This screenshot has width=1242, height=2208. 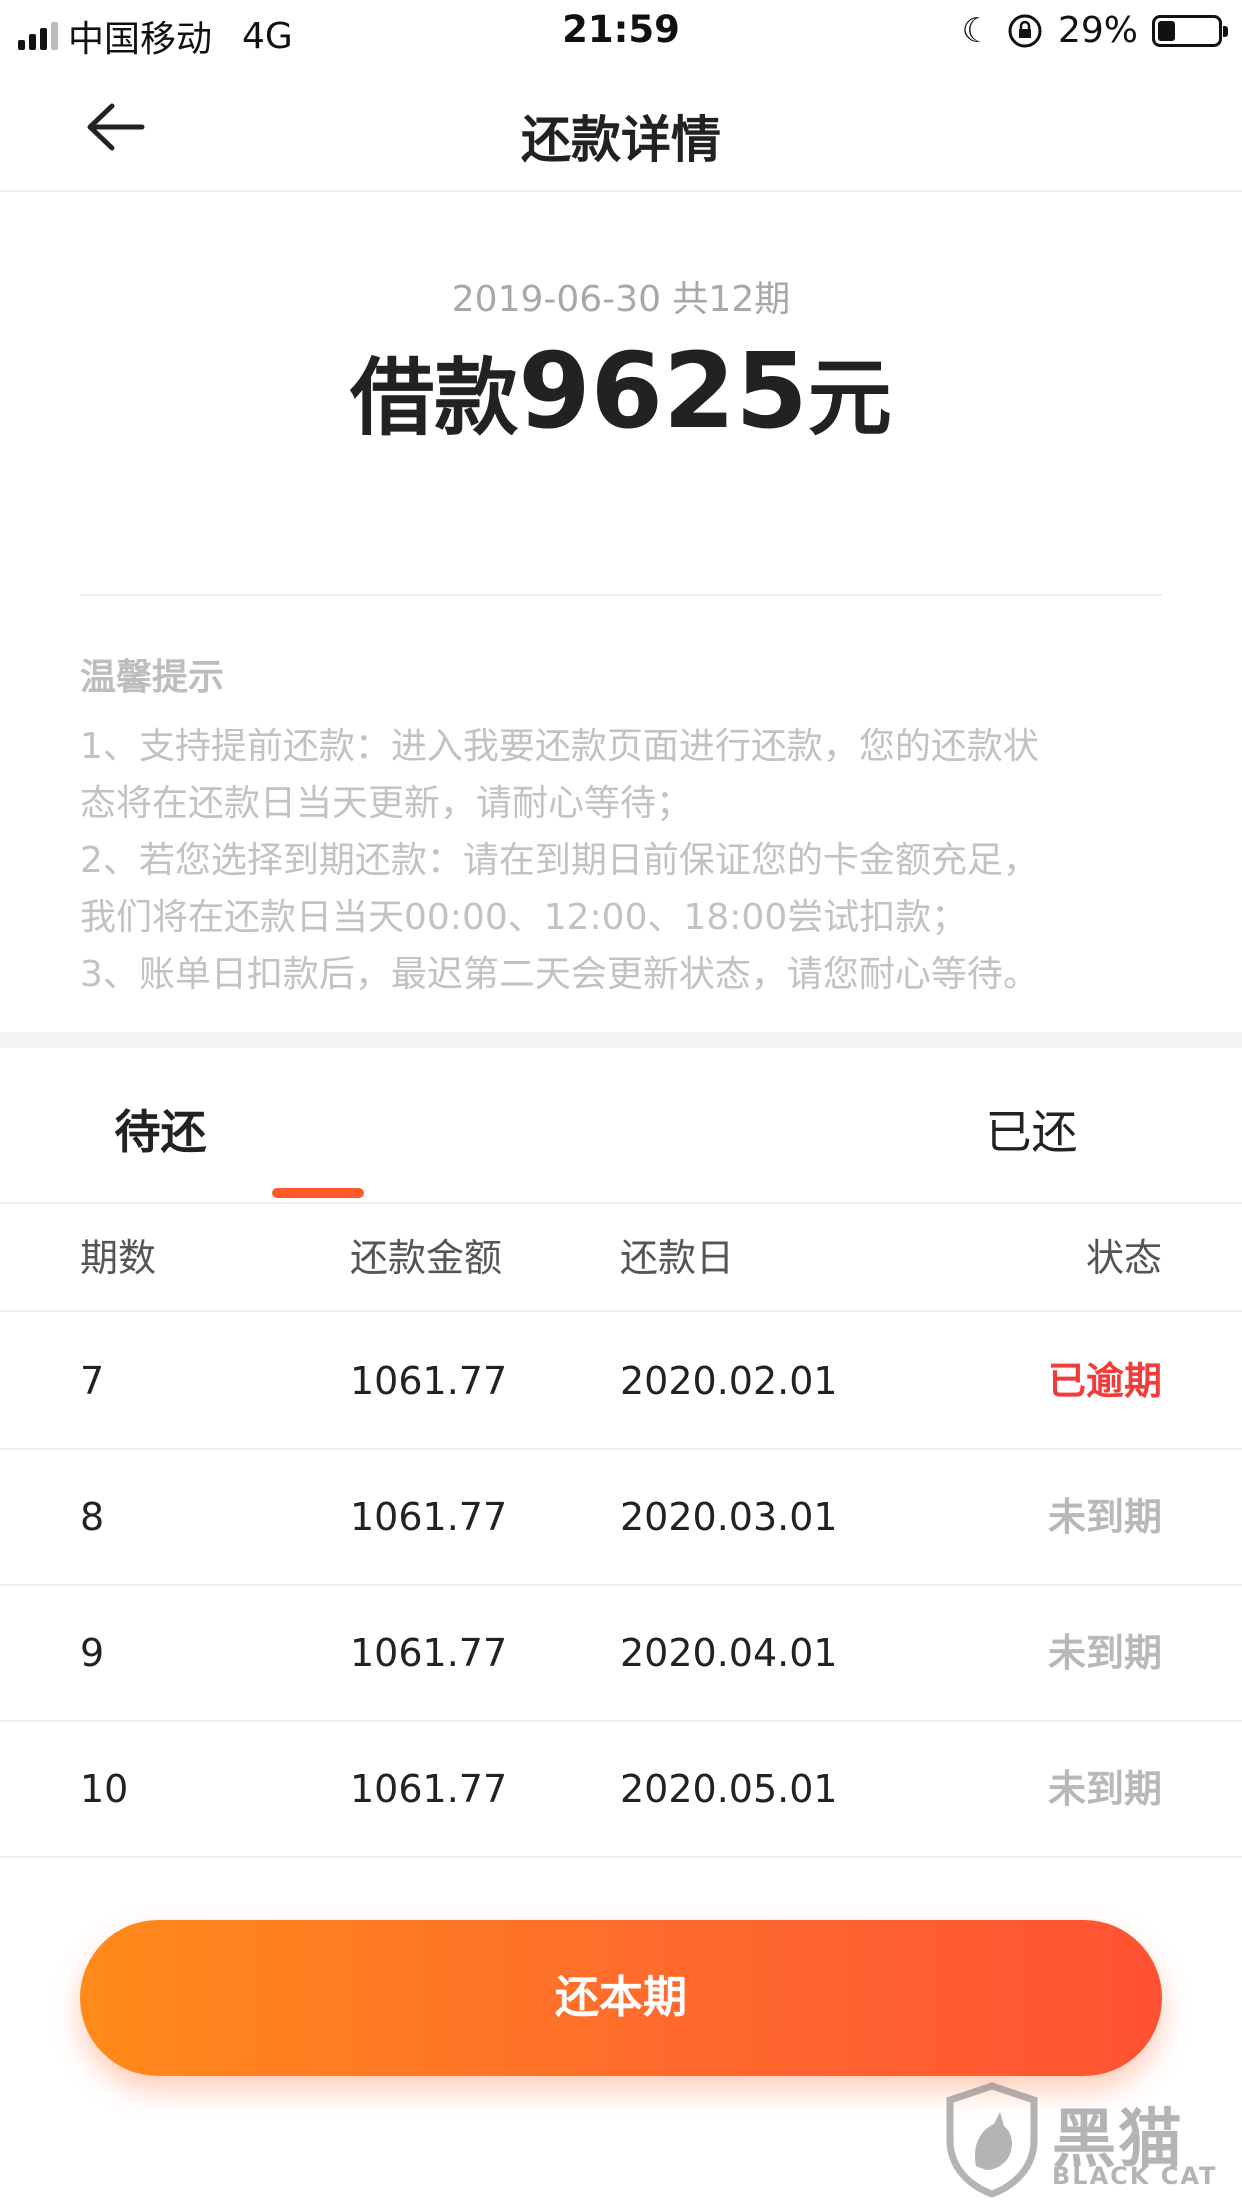 What do you see at coordinates (559, 746) in the screenshot?
I see `tip-line: 1、支持提前还款：进入我要还款页面进行还款，您的还款状` at bounding box center [559, 746].